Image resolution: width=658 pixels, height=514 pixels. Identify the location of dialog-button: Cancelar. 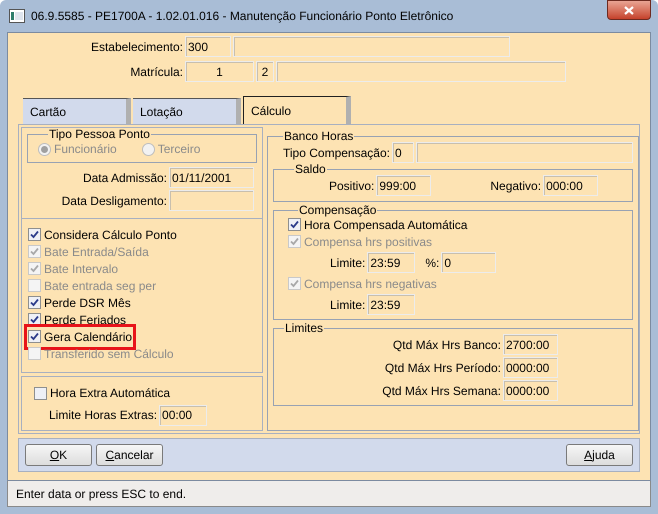
(129, 455).